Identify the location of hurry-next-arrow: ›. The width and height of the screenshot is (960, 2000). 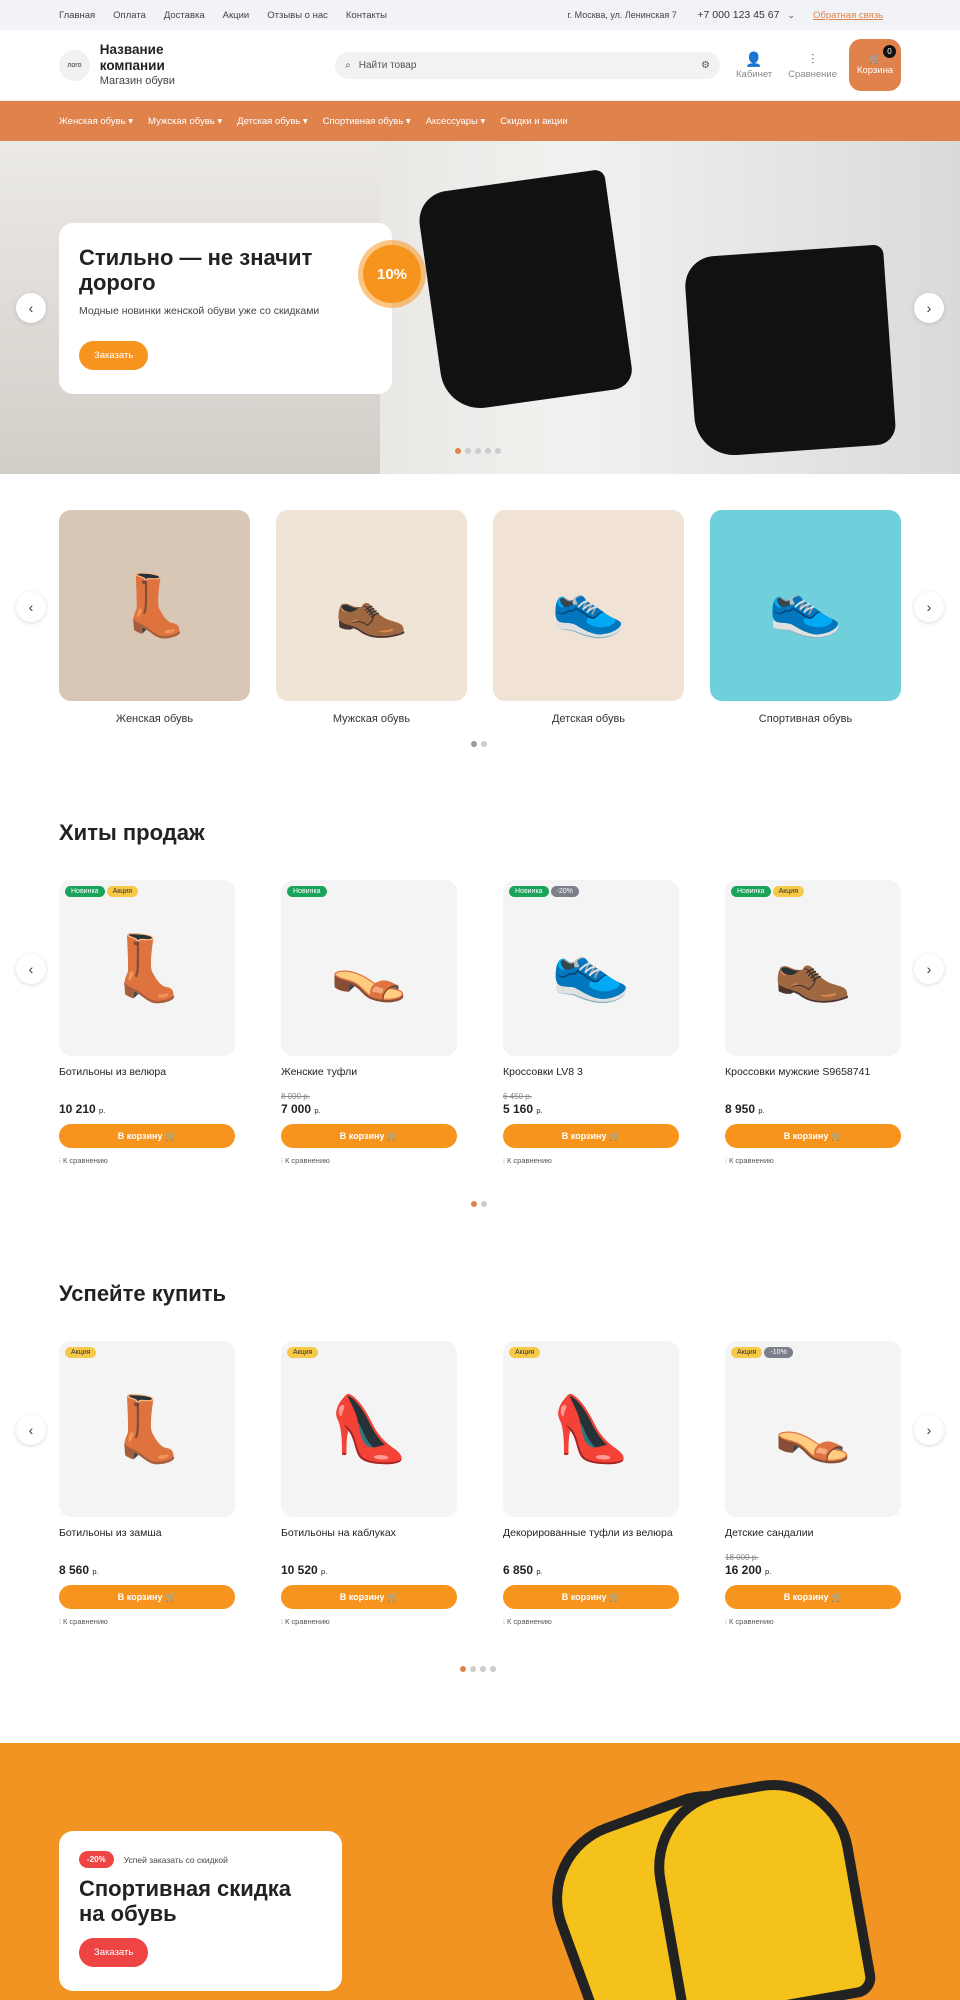
(929, 1430).